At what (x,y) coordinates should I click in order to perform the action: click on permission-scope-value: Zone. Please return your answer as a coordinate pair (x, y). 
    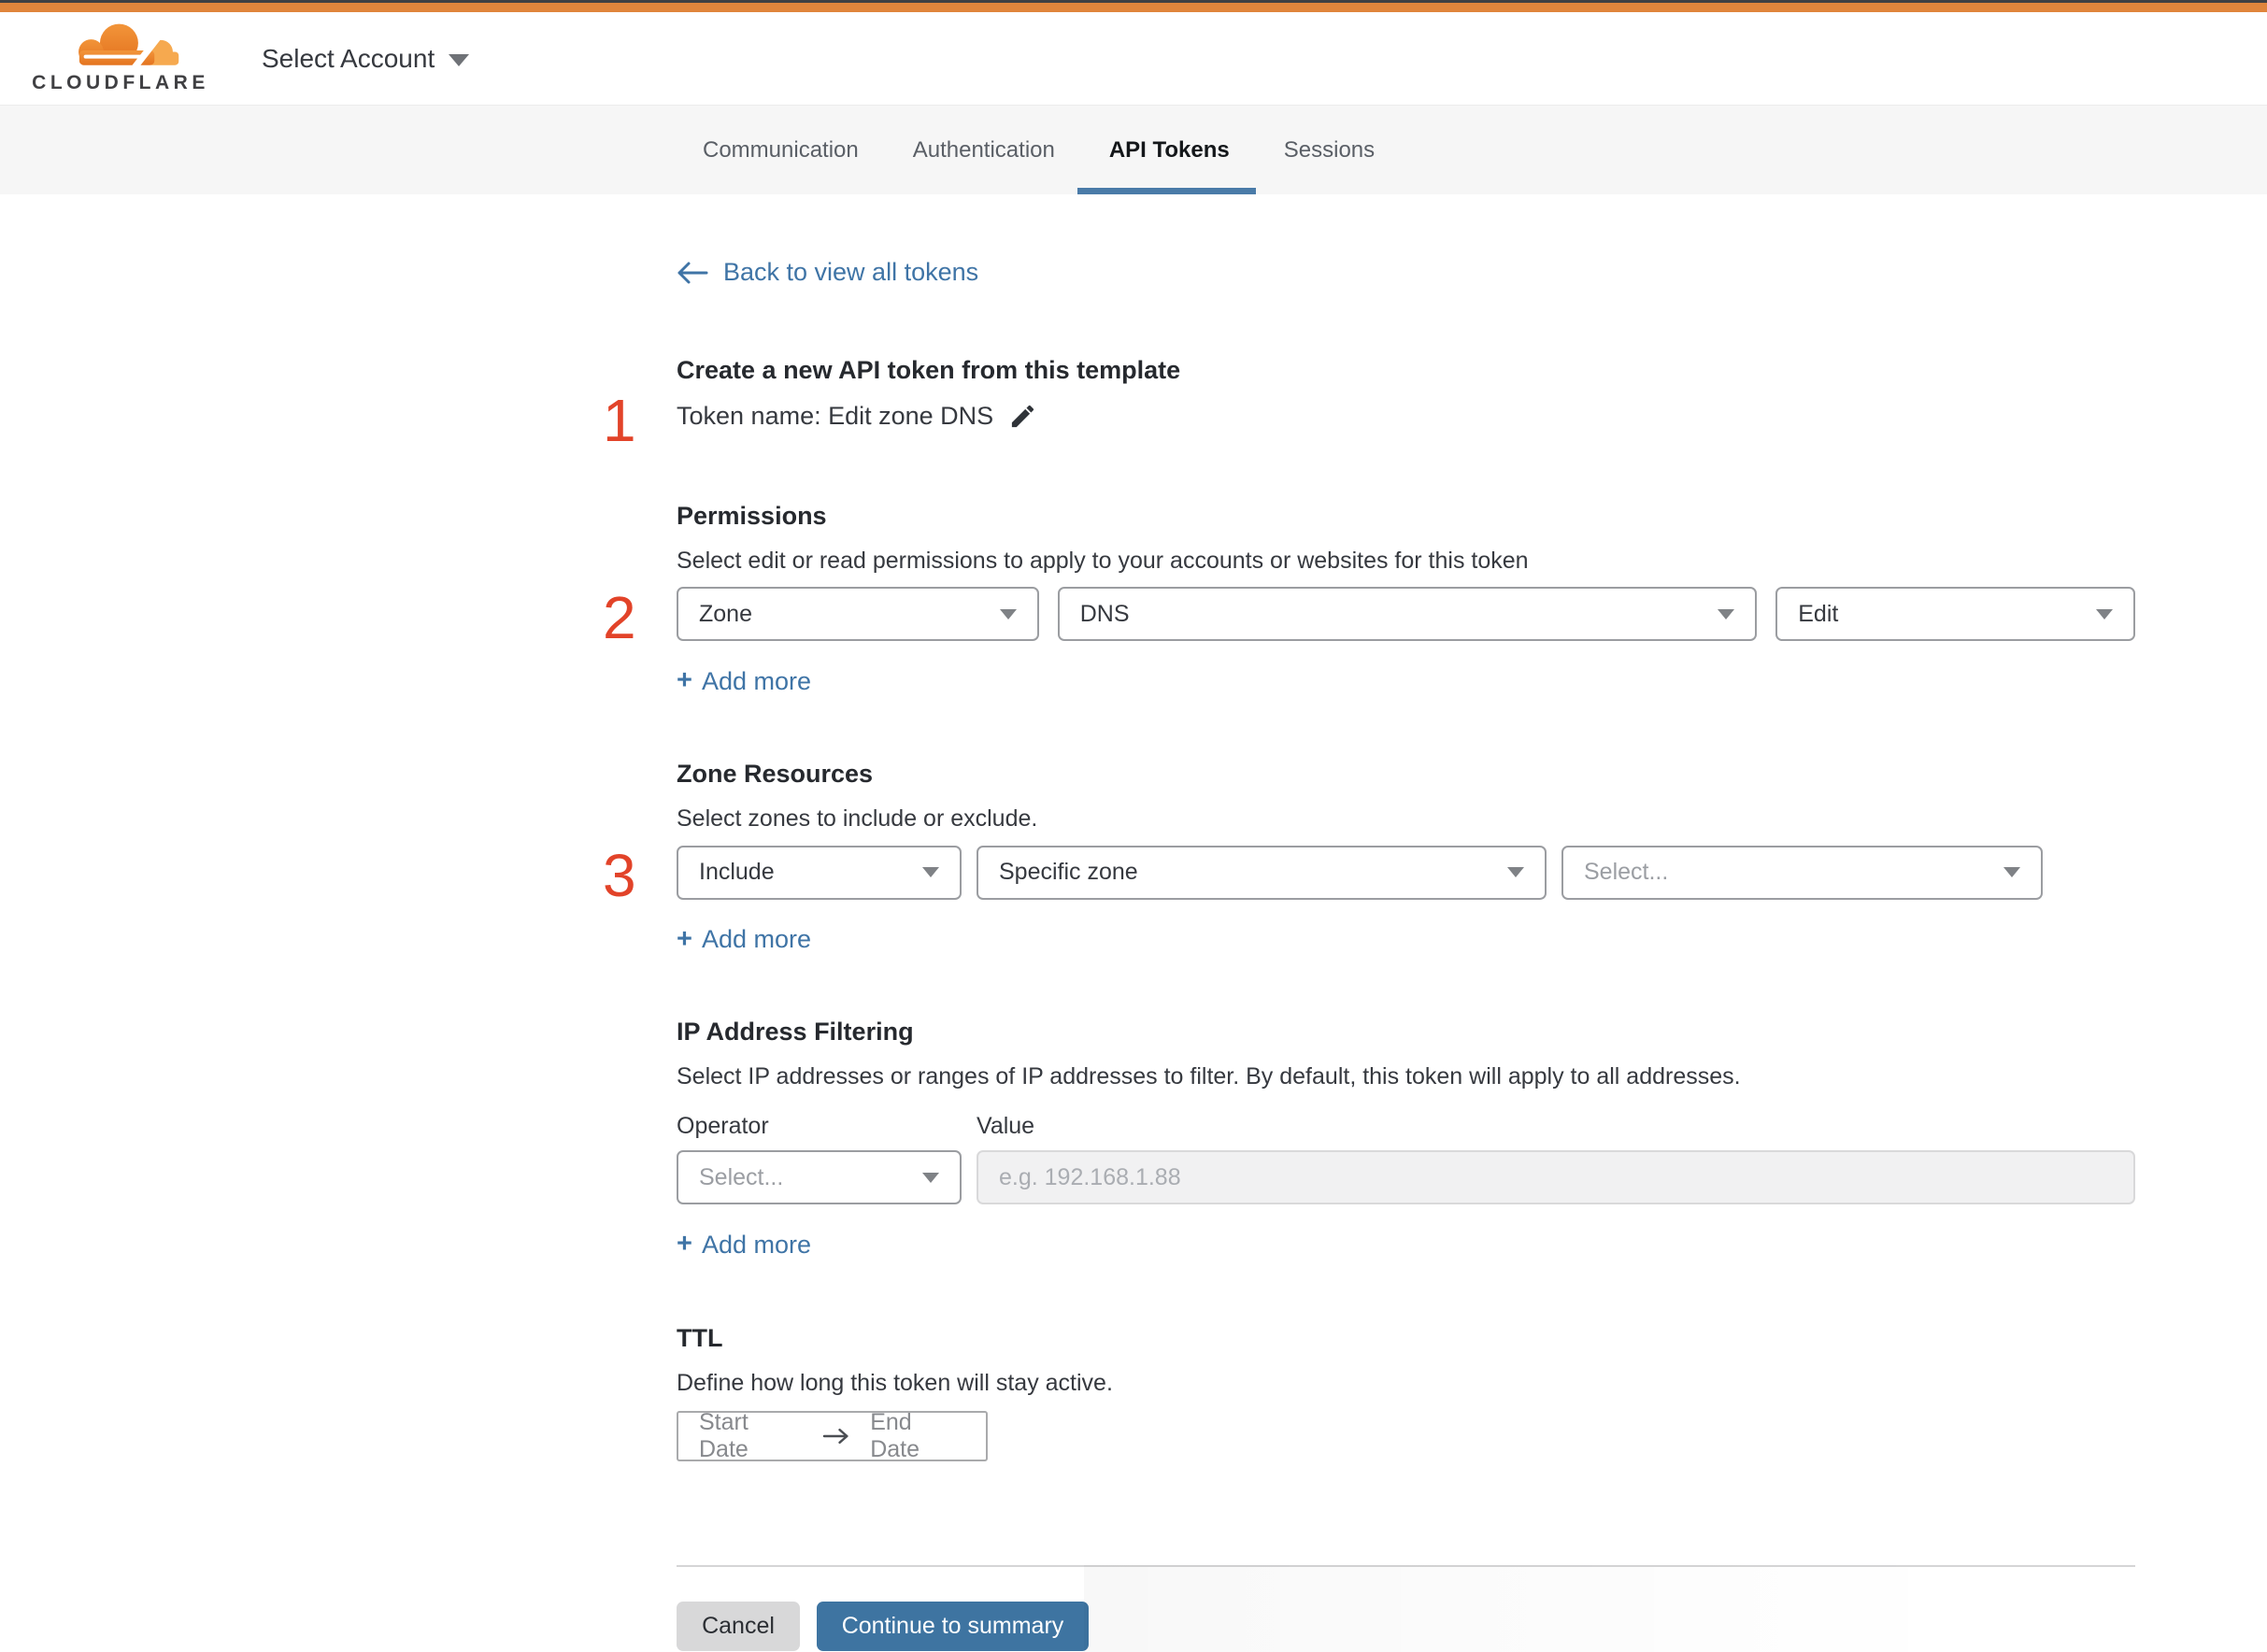
    Looking at the image, I should click on (726, 613).